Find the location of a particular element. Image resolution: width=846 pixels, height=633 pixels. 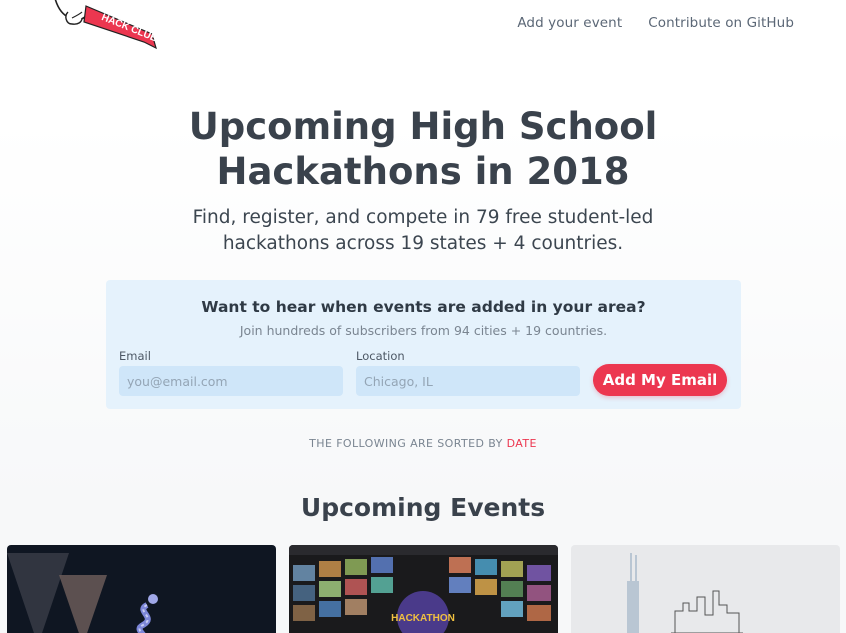

page-title: Upcoming High School Hackathons in 2018 is located at coordinates (423, 149).